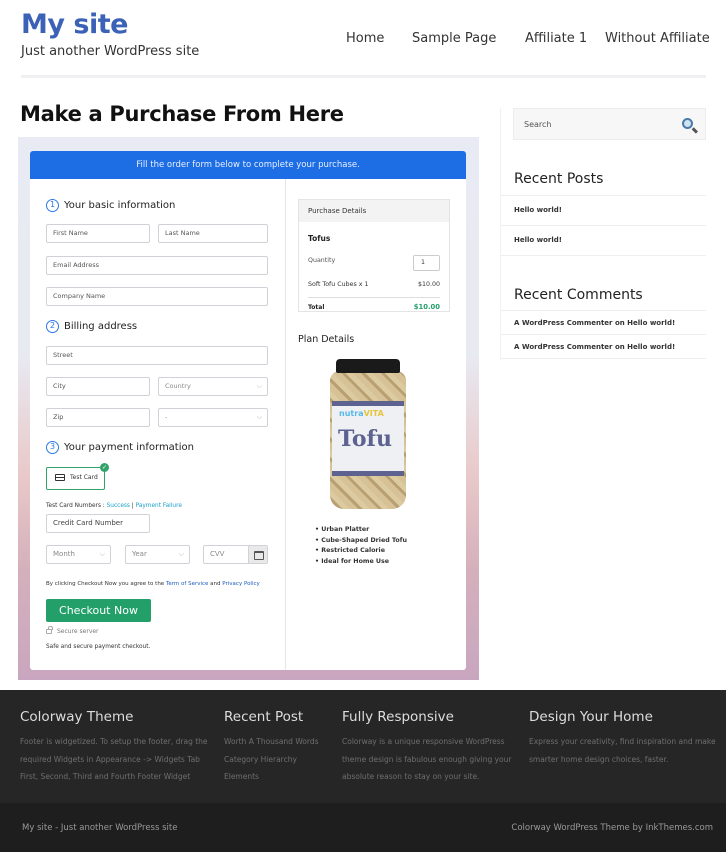  I want to click on footer-col-title: Fully Responsive, so click(398, 717).